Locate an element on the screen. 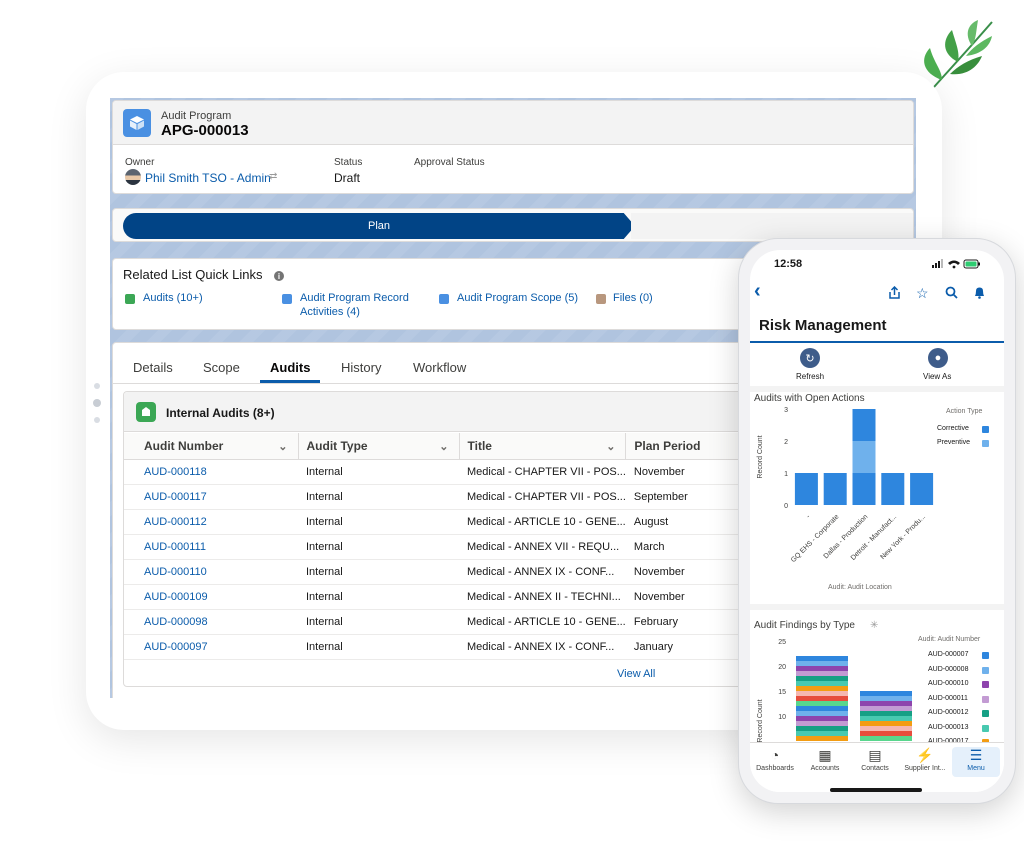  col-plan-period: Plan Period is located at coordinates (690, 446).